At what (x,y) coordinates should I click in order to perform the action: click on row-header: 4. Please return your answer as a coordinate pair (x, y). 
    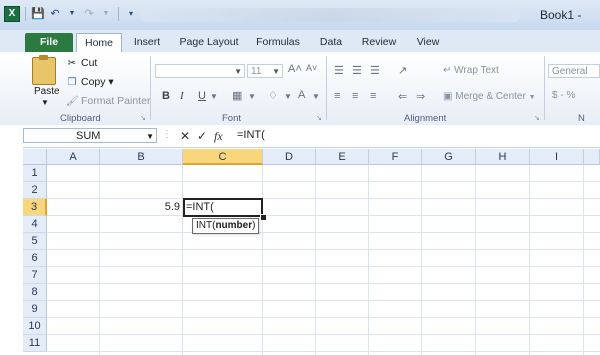
    Looking at the image, I should click on (35, 224).